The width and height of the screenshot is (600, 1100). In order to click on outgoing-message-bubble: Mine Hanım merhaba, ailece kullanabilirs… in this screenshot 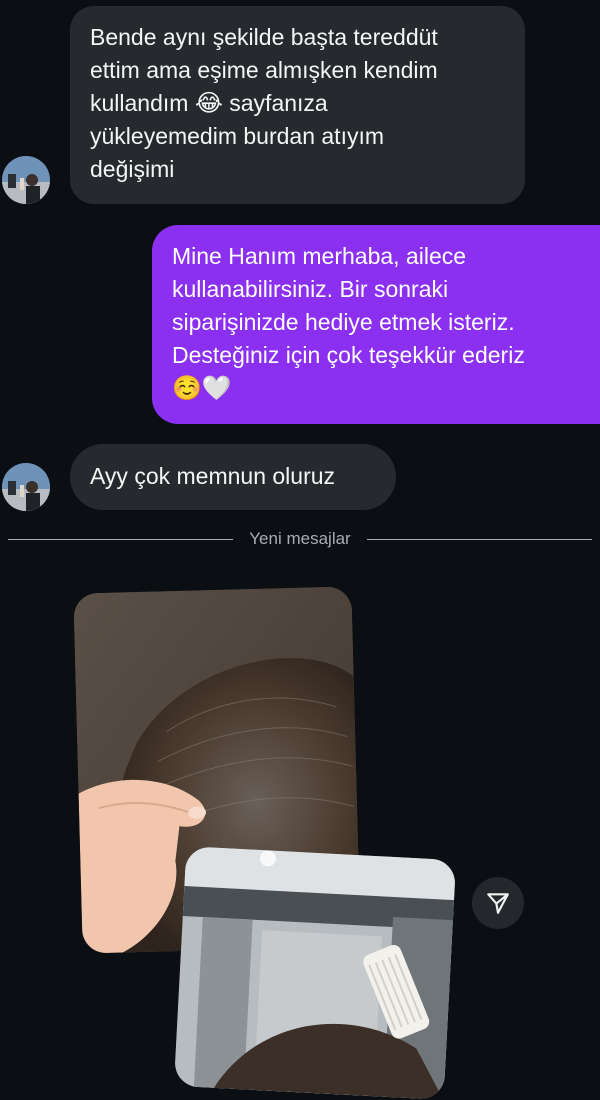, I will do `click(376, 324)`.